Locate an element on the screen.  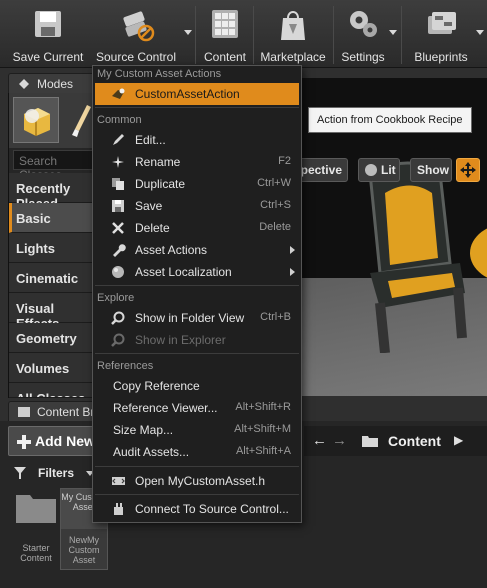
settings-label: Settings is located at coordinates (363, 57).